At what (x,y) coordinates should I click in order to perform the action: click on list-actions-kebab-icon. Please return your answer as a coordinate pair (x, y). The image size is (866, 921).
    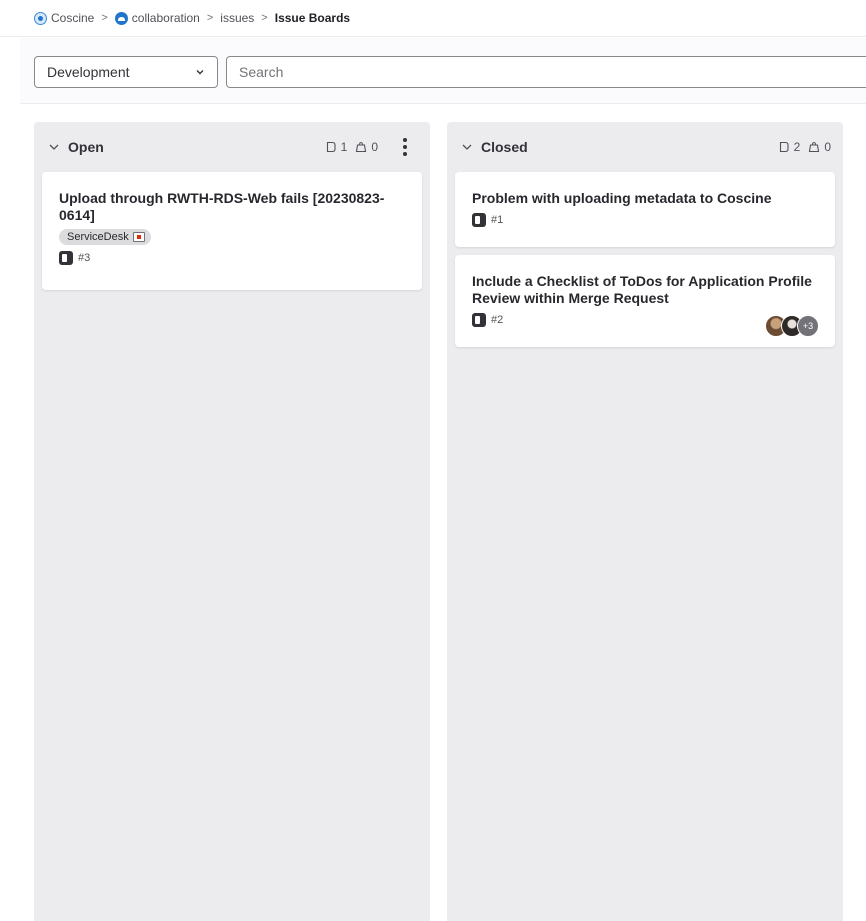
    Looking at the image, I should click on (405, 147).